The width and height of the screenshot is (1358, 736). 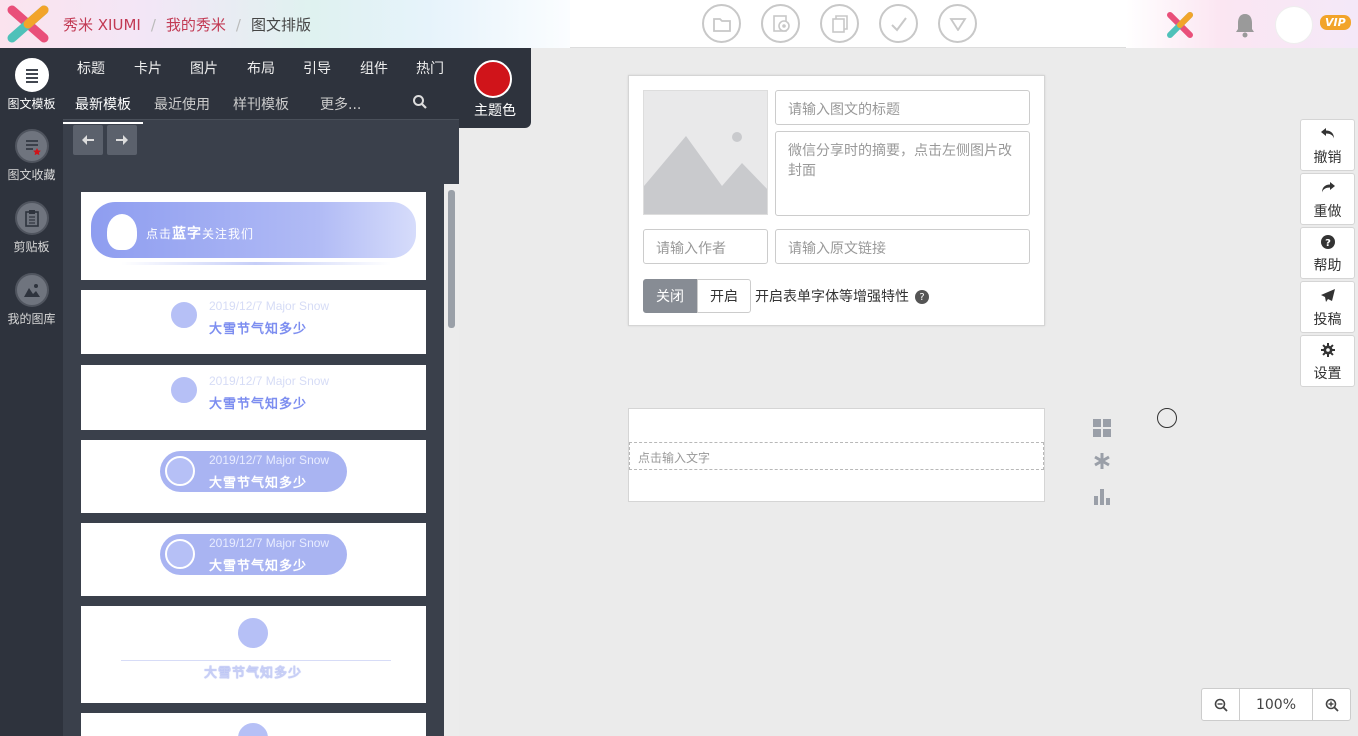 What do you see at coordinates (902, 173) in the screenshot?
I see `summary-input: 微信分享时的摘要，点击左侧图片改封面` at bounding box center [902, 173].